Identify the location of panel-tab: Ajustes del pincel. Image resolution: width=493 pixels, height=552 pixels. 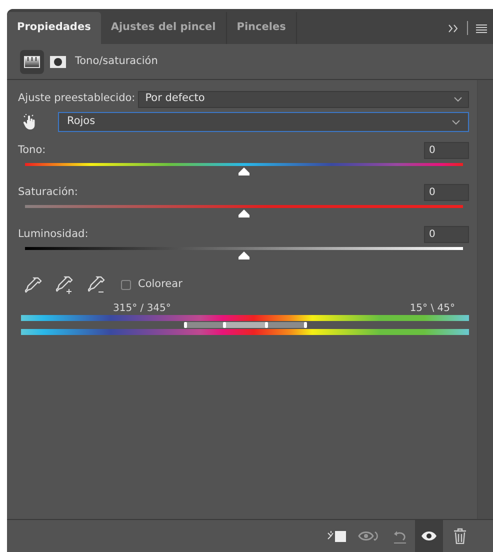
(163, 28).